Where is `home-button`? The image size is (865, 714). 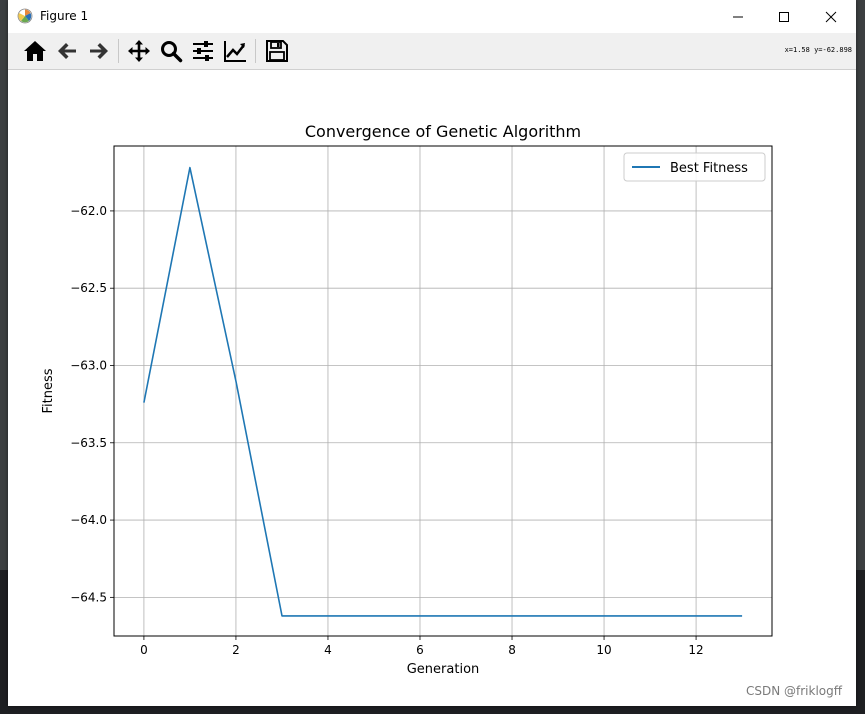 home-button is located at coordinates (35, 51).